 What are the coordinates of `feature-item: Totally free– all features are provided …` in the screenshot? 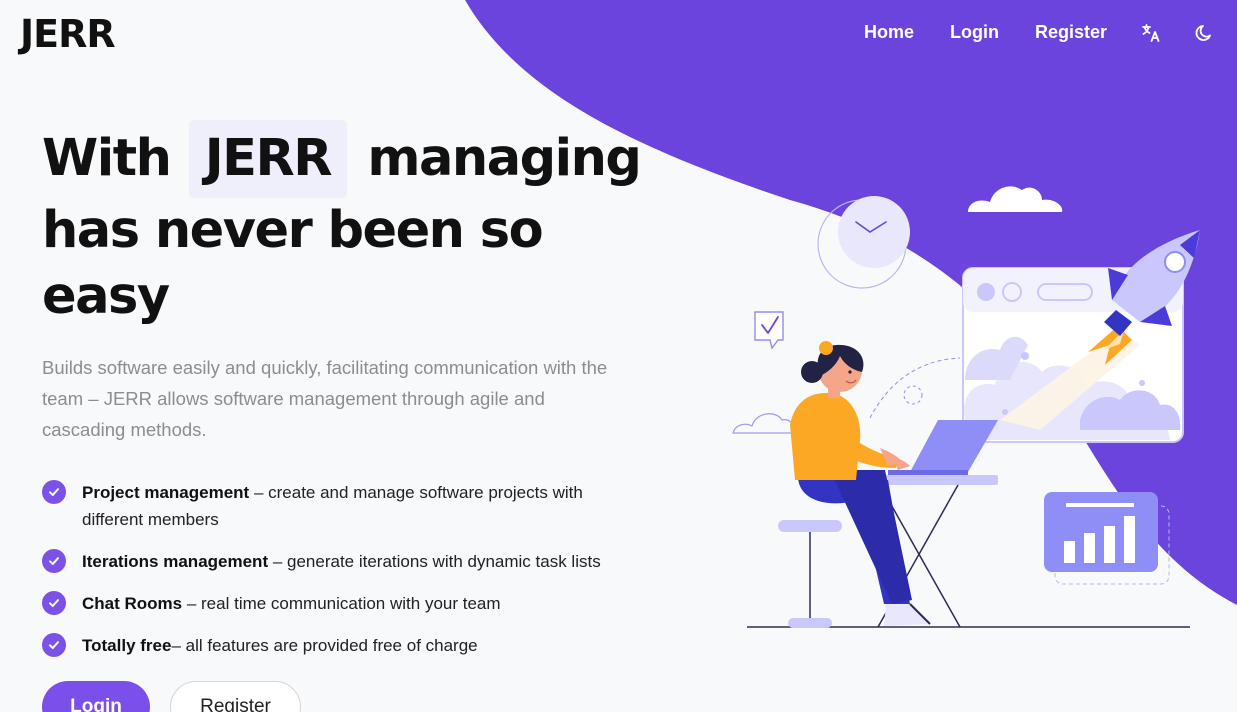 It's located at (352, 645).